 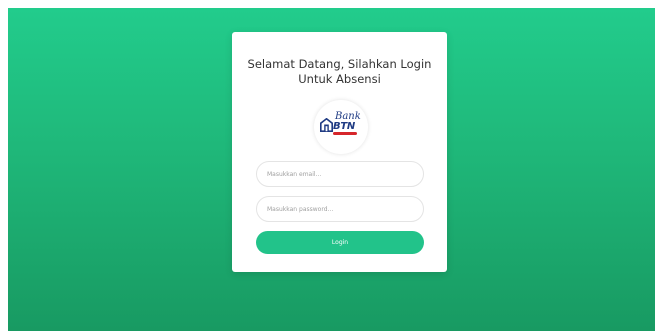 I want to click on bank-btn-logo: Bank BTN, so click(x=341, y=127).